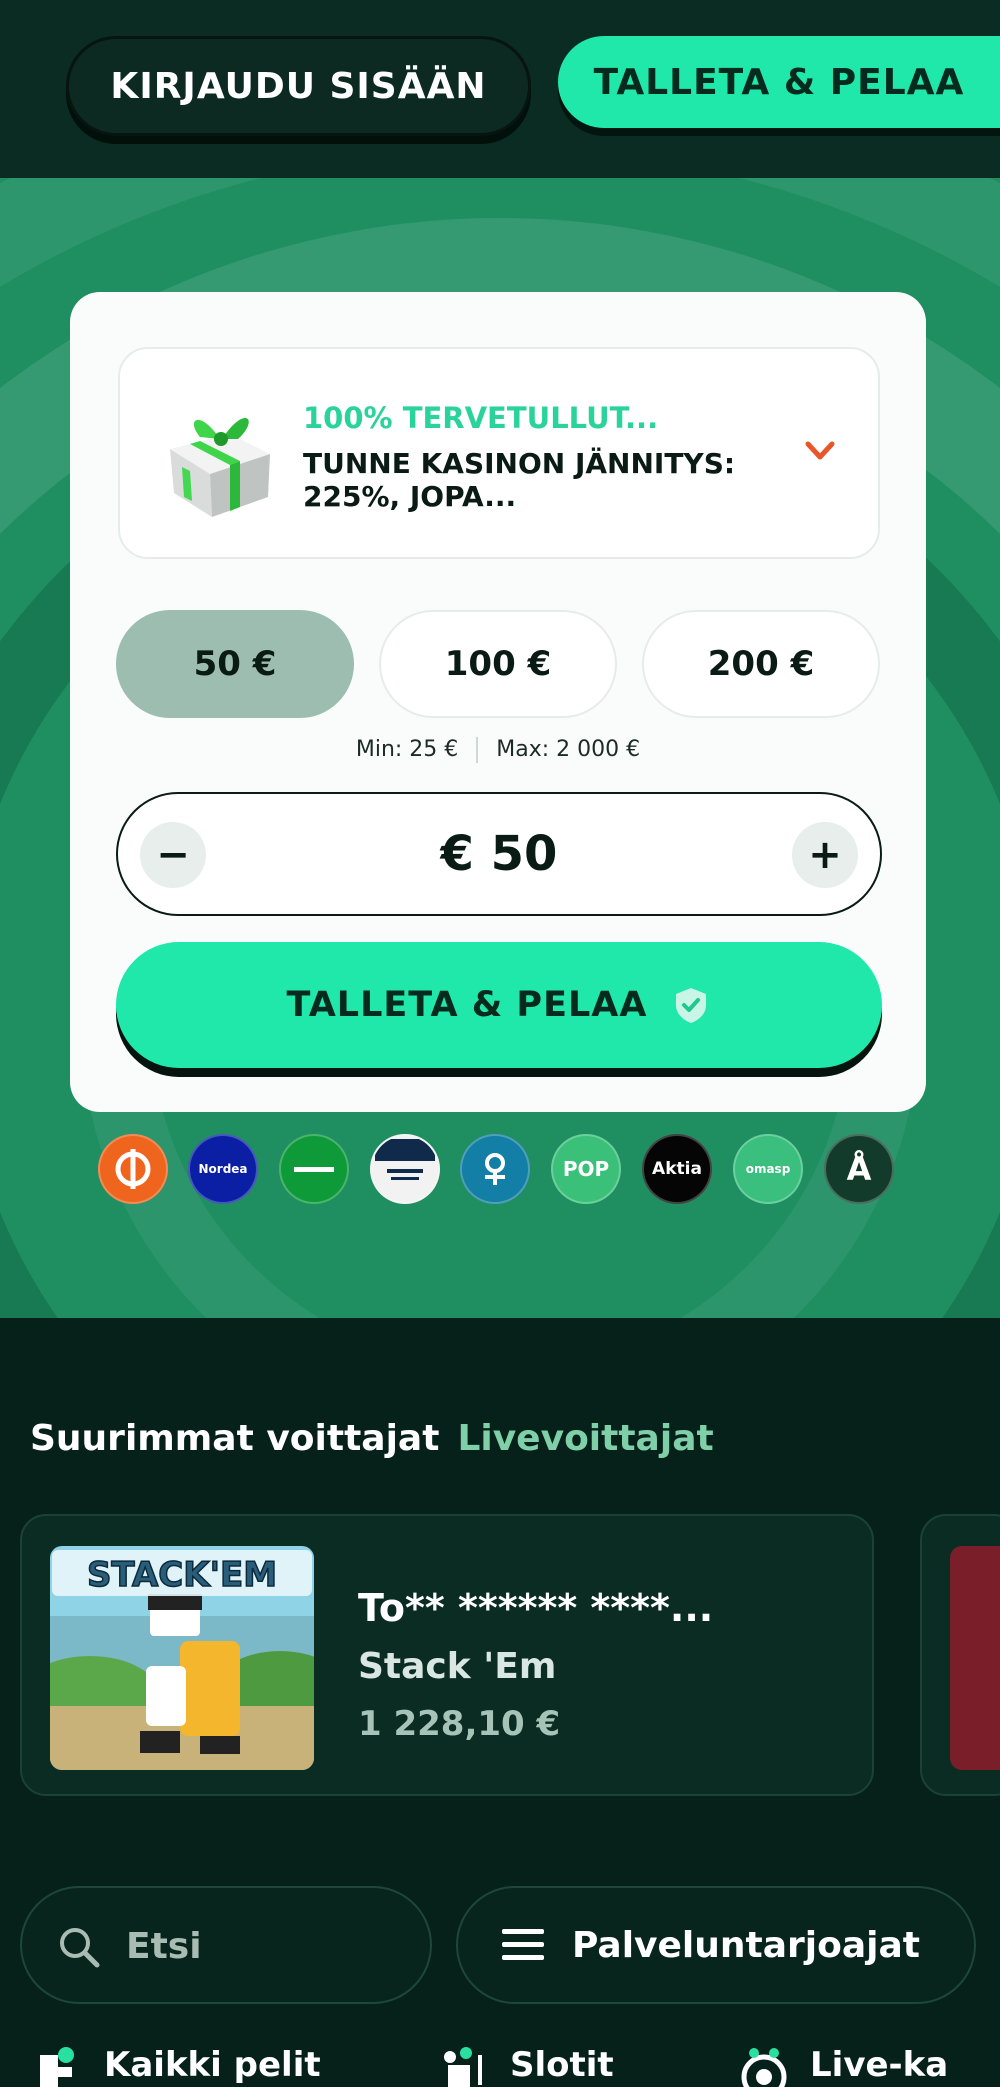 This screenshot has width=1000, height=2087. I want to click on alandsbanken-icon: Å, so click(859, 1169).